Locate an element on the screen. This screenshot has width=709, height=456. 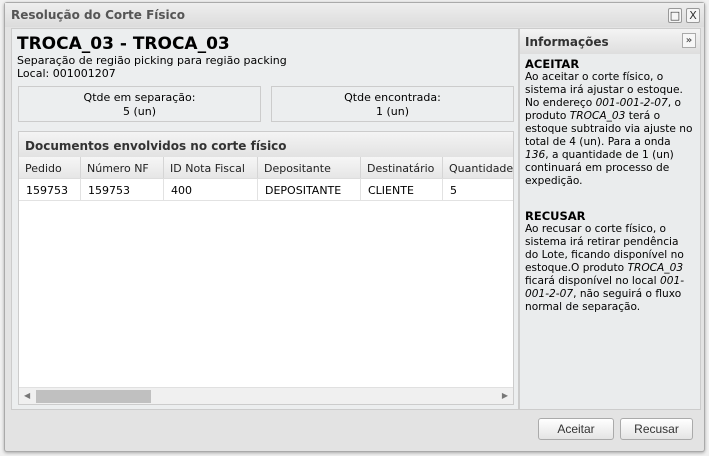
cell: DEPOSITANTE is located at coordinates (309, 189).